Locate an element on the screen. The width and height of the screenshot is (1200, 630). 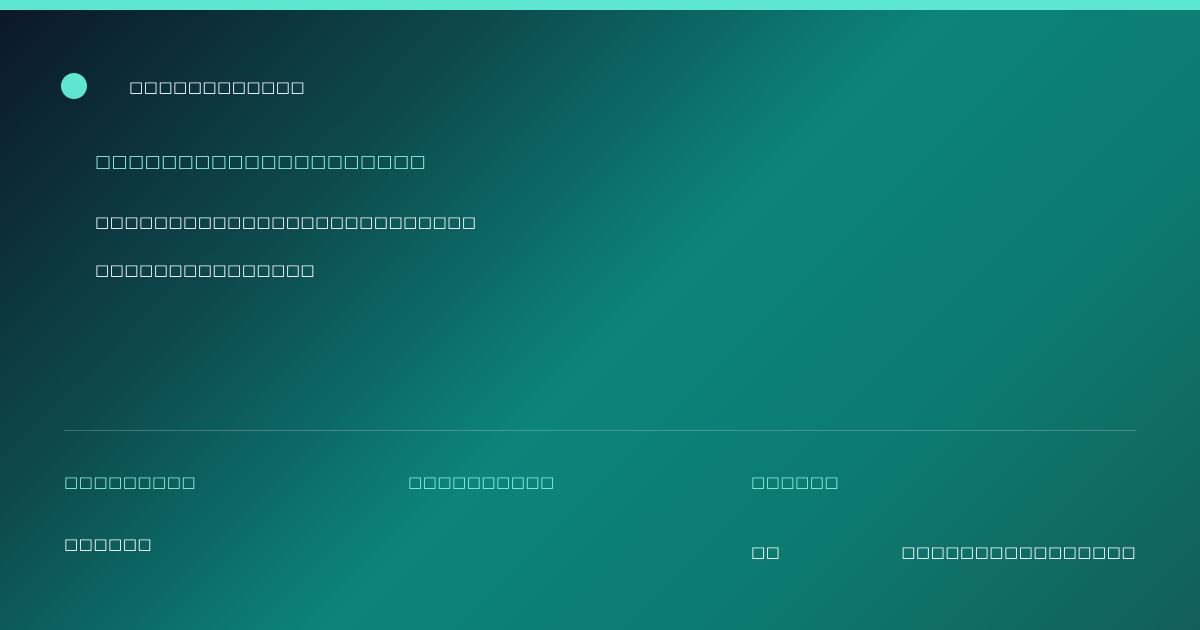
top-accent-bar is located at coordinates (600, 5).